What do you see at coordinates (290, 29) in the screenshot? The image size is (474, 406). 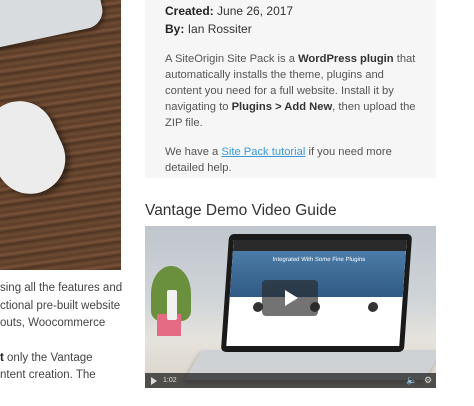 I see `author-line: By: Ian Rossiter` at bounding box center [290, 29].